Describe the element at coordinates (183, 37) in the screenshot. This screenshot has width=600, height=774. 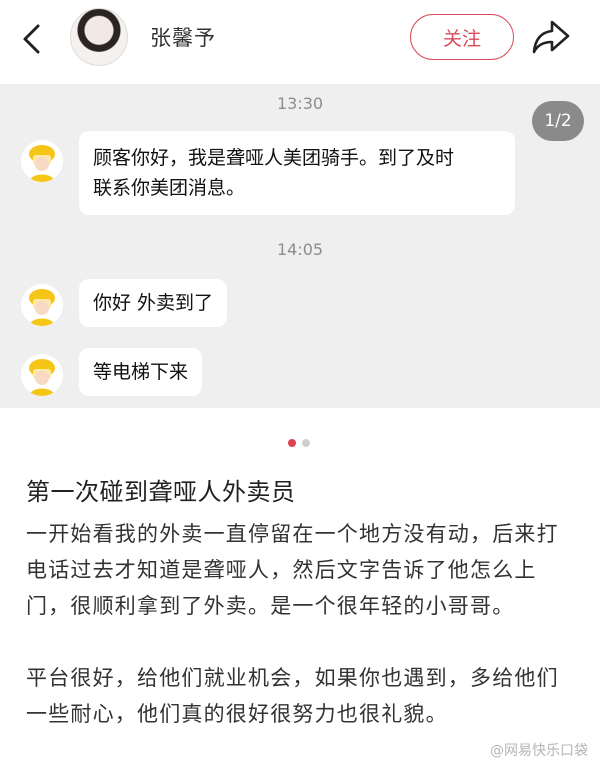
I see `username: 张馨予` at that location.